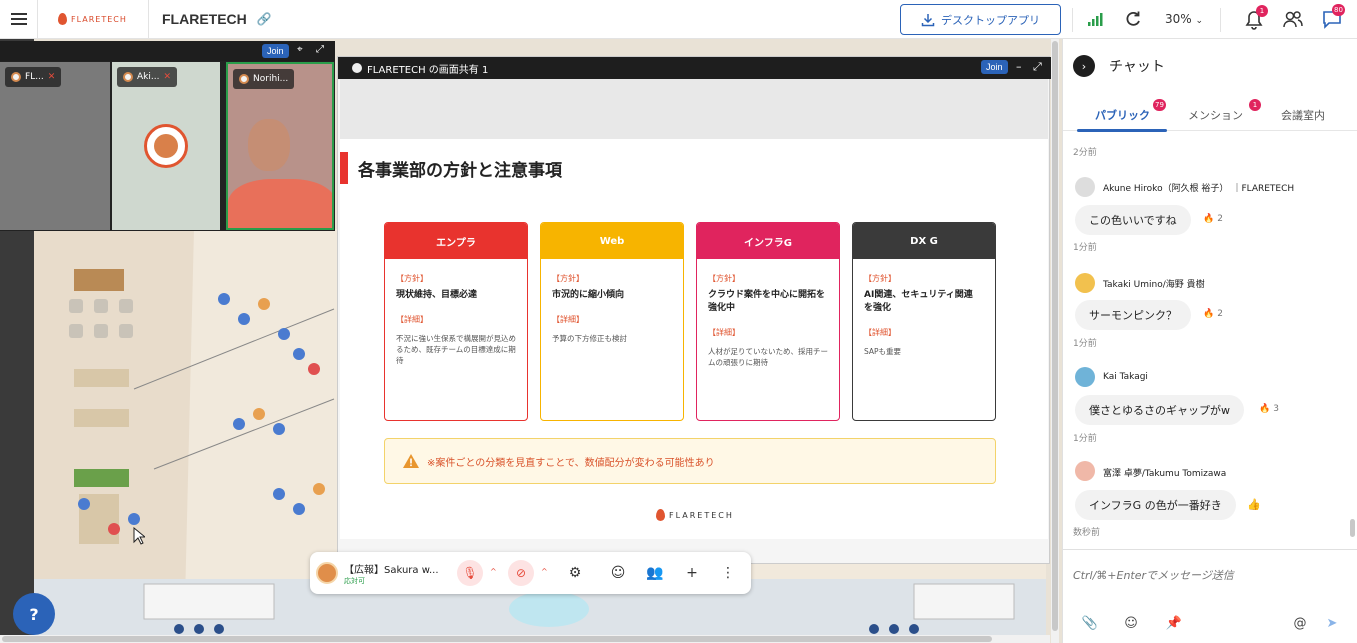 The height and width of the screenshot is (643, 1357). I want to click on group-button: 👥, so click(655, 573).